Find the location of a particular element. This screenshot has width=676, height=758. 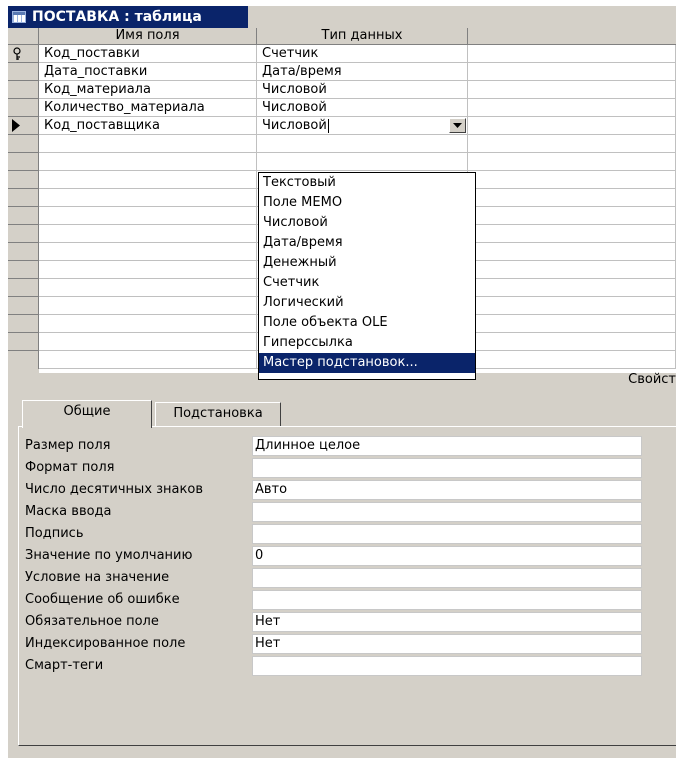

tab-lookup: Подстановка is located at coordinates (218, 414).